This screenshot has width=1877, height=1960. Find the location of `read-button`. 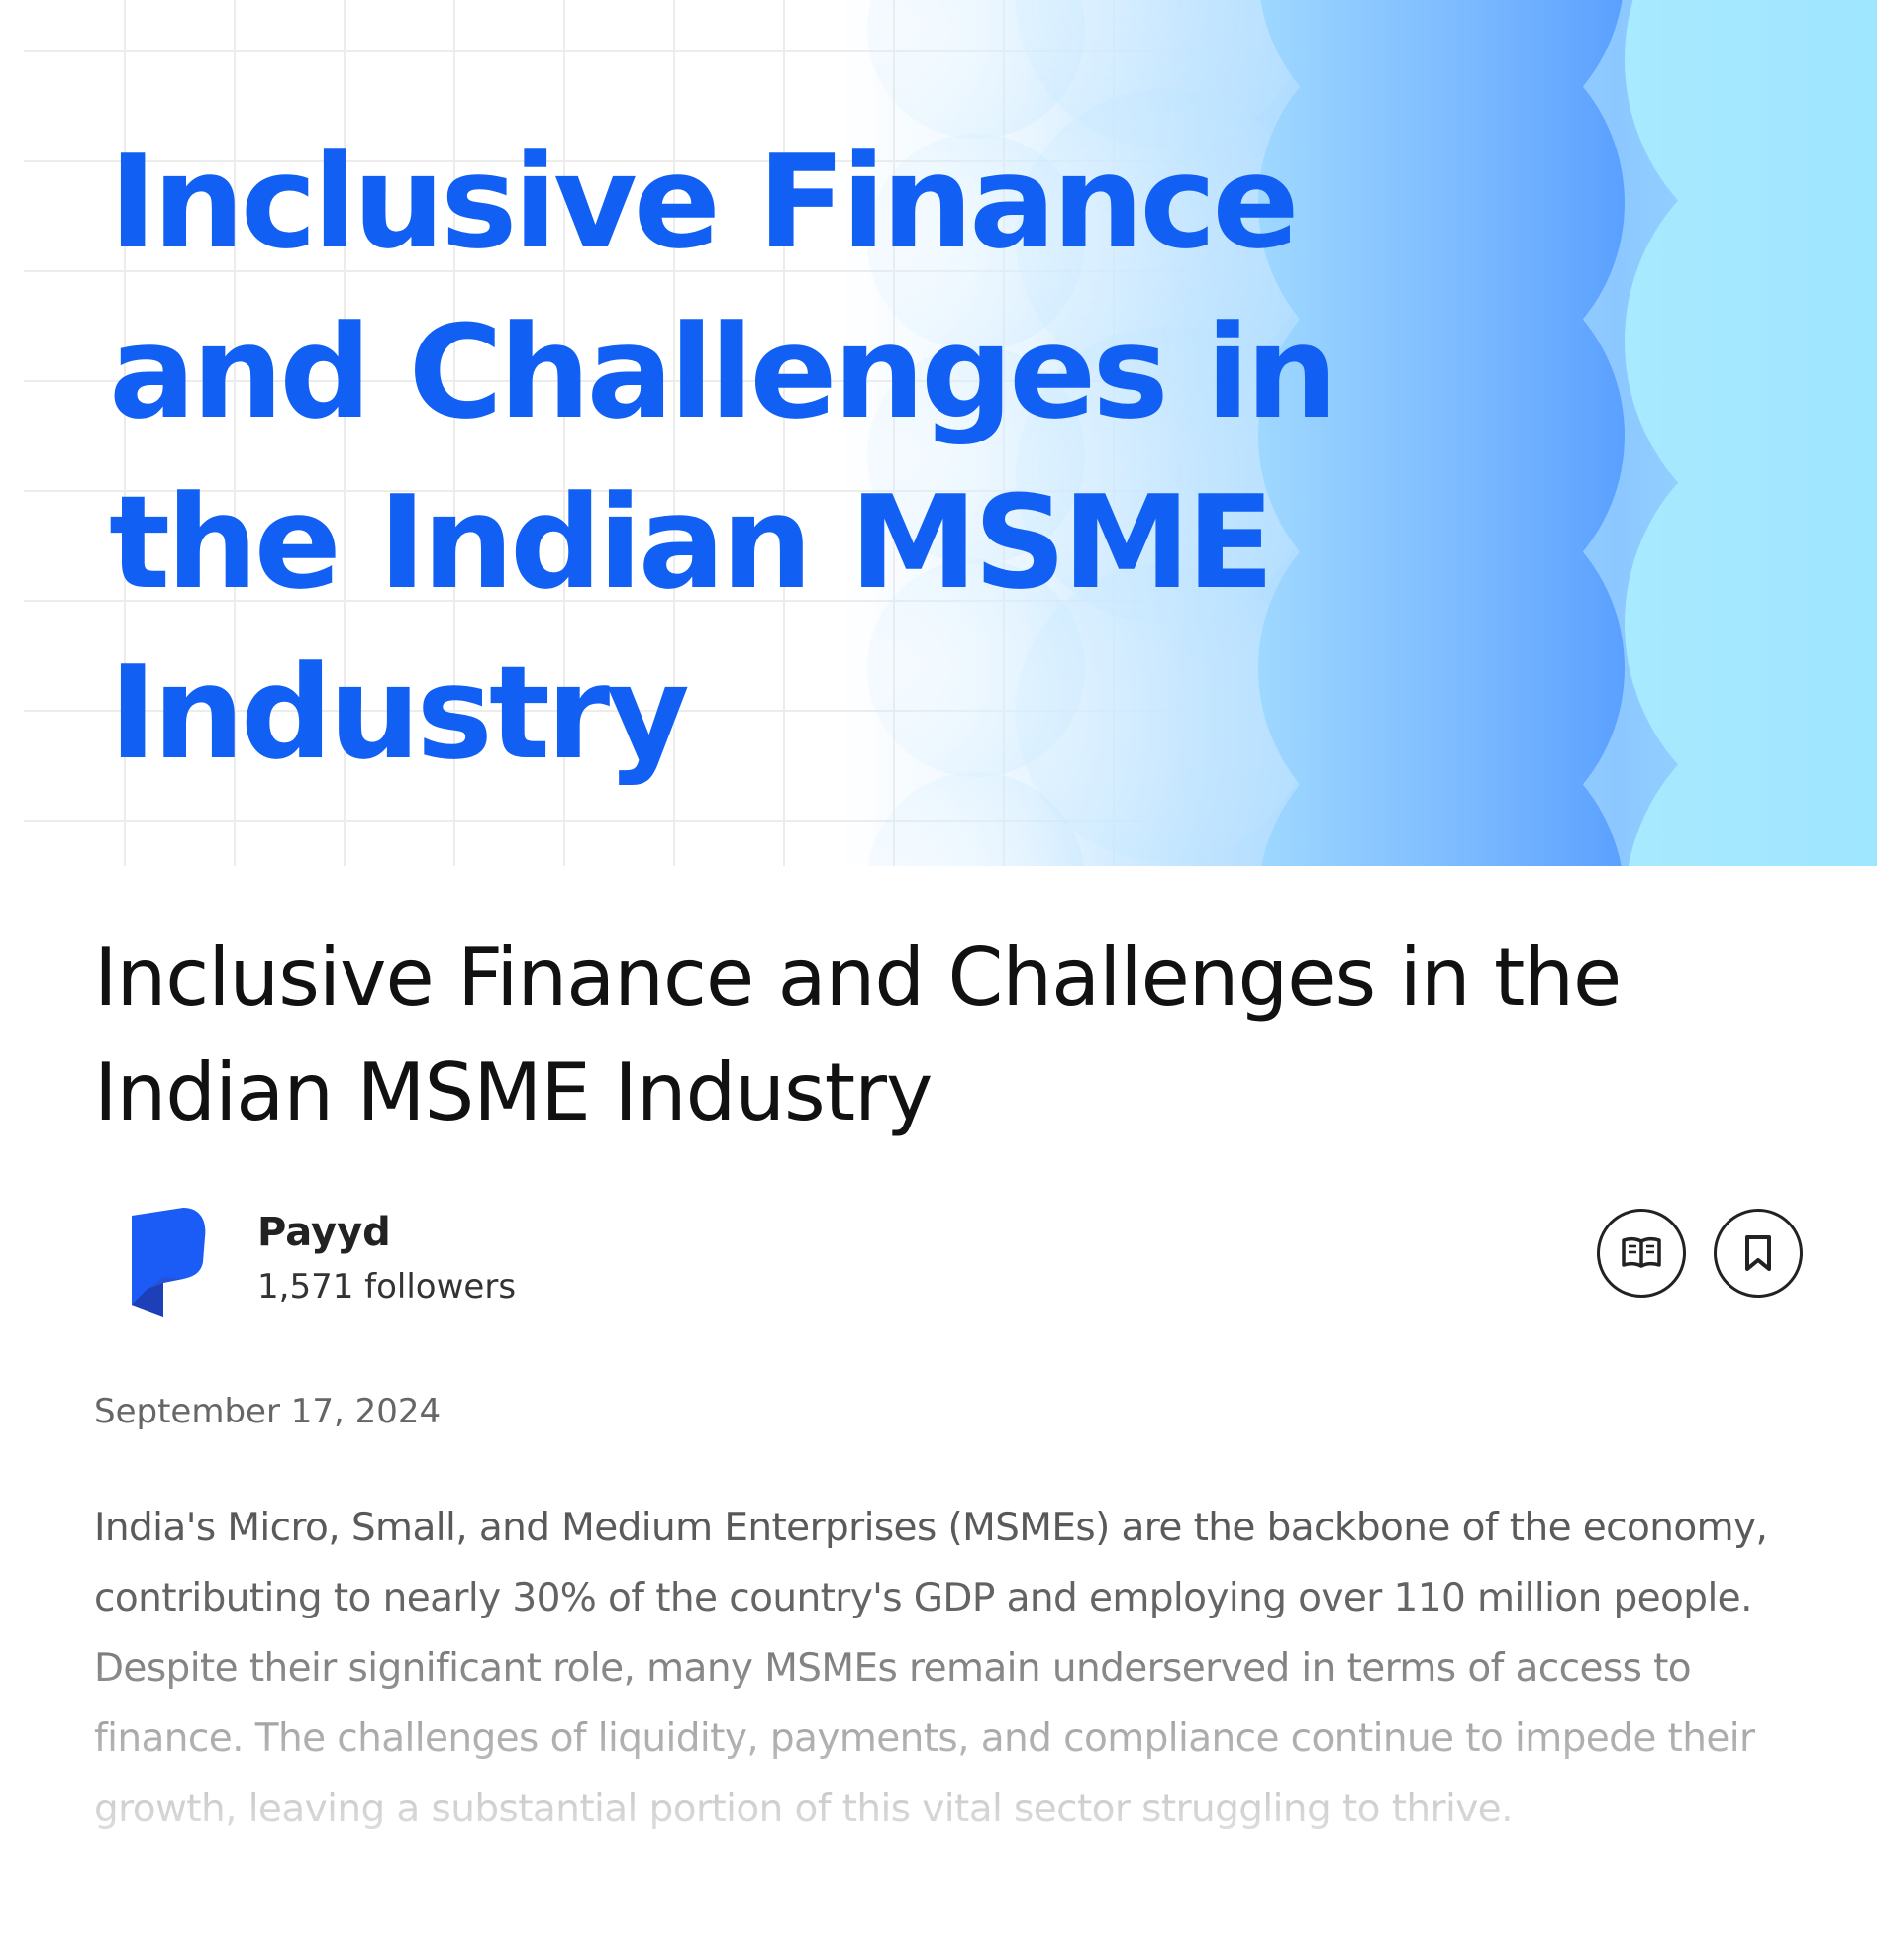

read-button is located at coordinates (1641, 1253).